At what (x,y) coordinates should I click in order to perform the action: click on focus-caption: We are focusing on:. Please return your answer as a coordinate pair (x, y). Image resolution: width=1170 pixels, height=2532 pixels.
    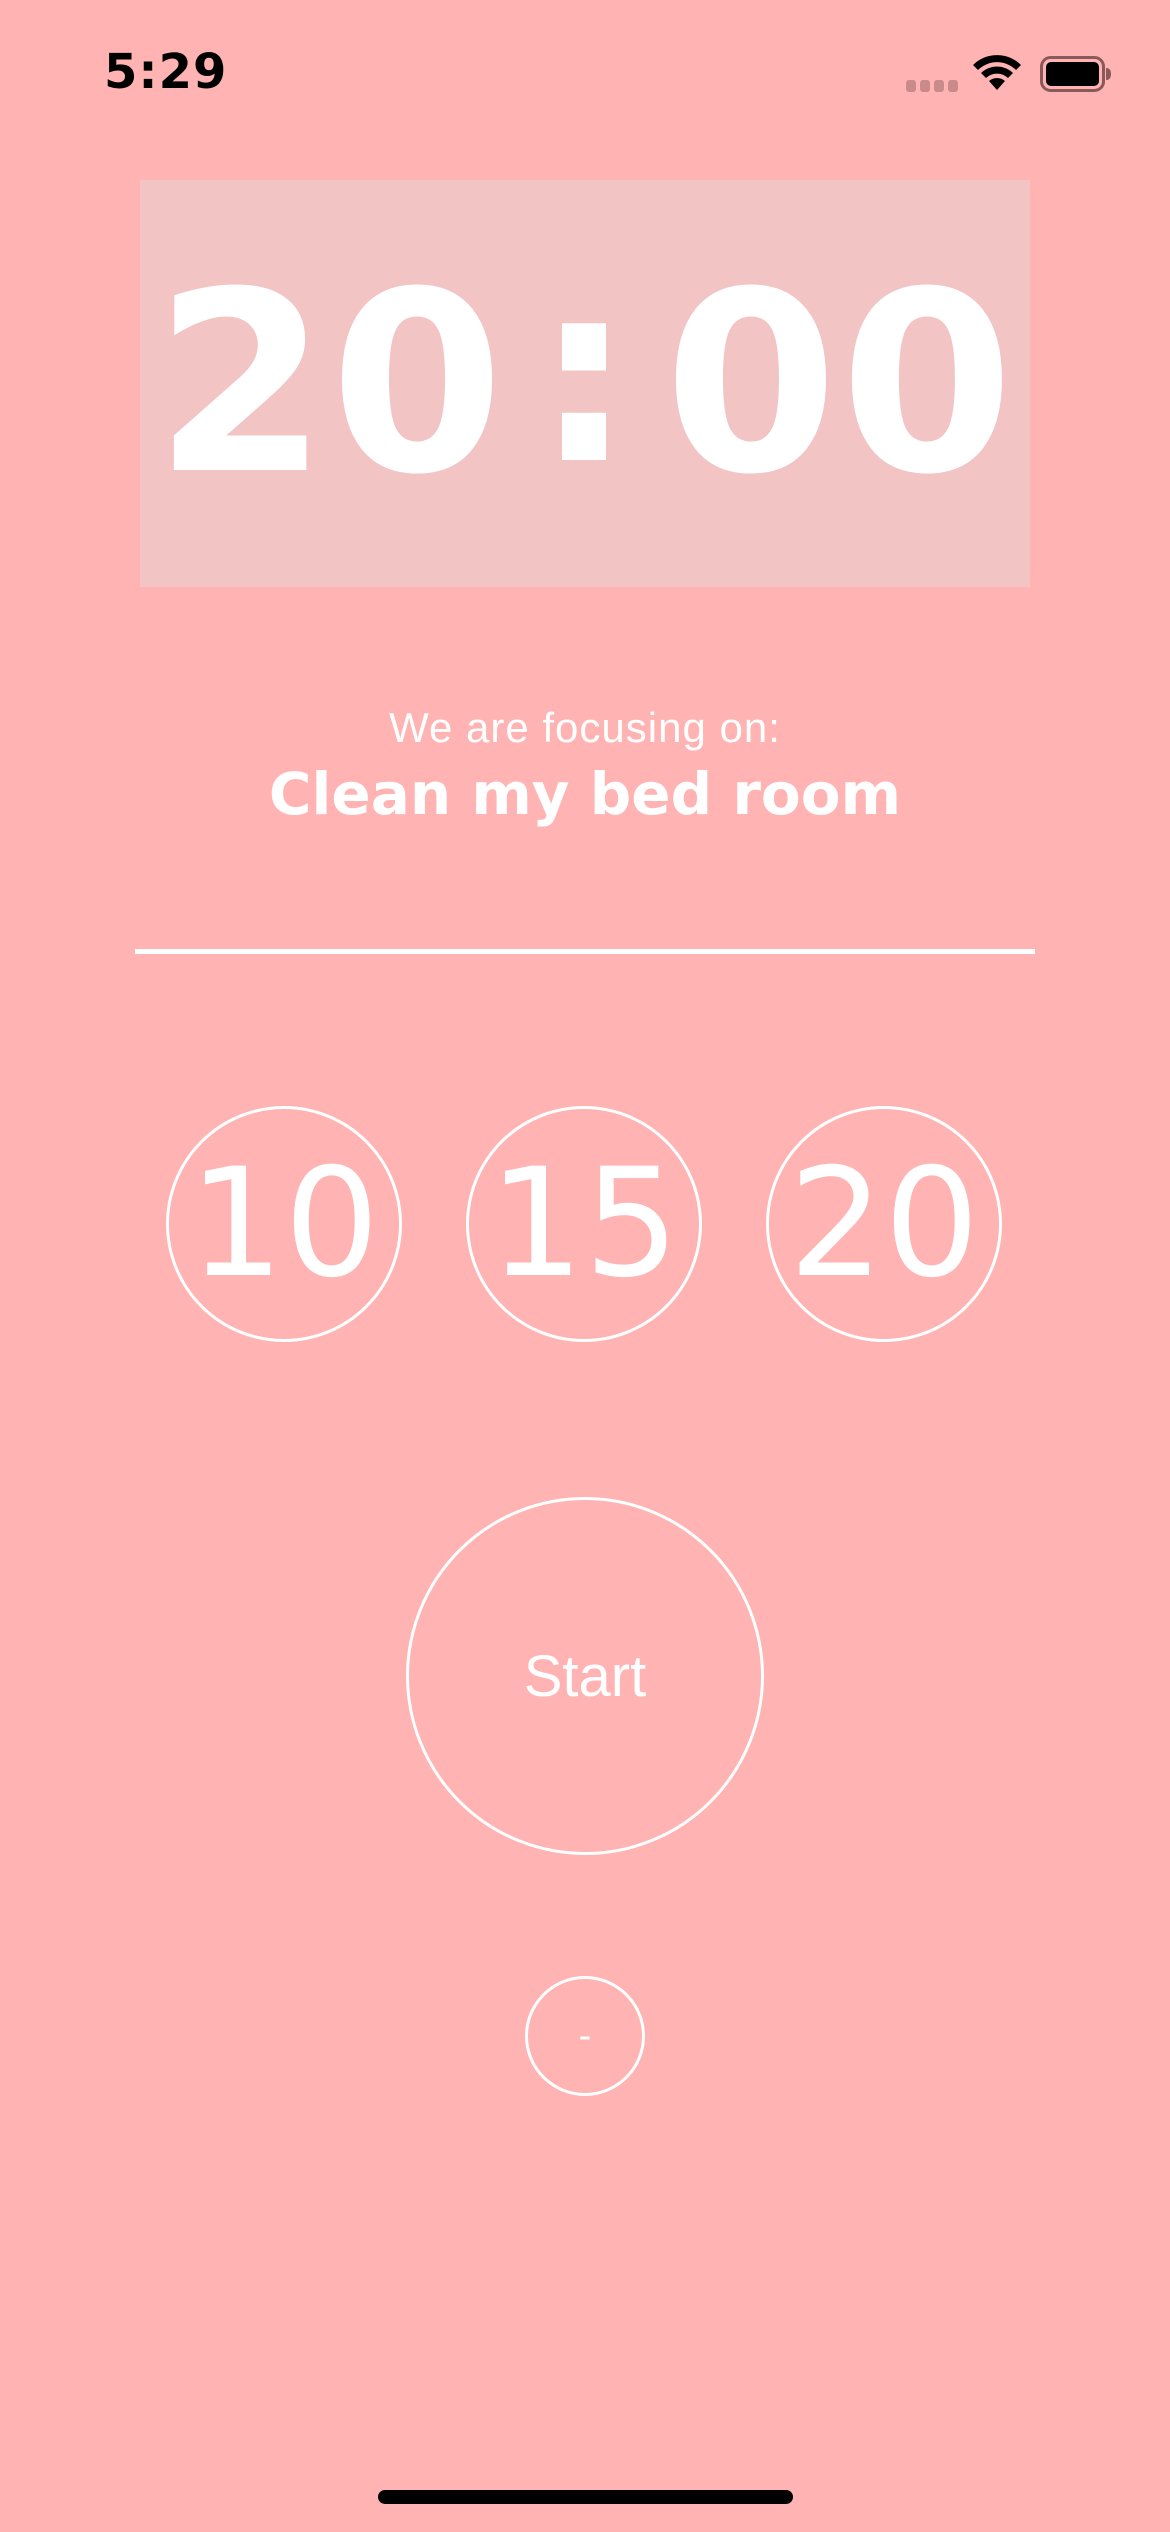
    Looking at the image, I should click on (585, 727).